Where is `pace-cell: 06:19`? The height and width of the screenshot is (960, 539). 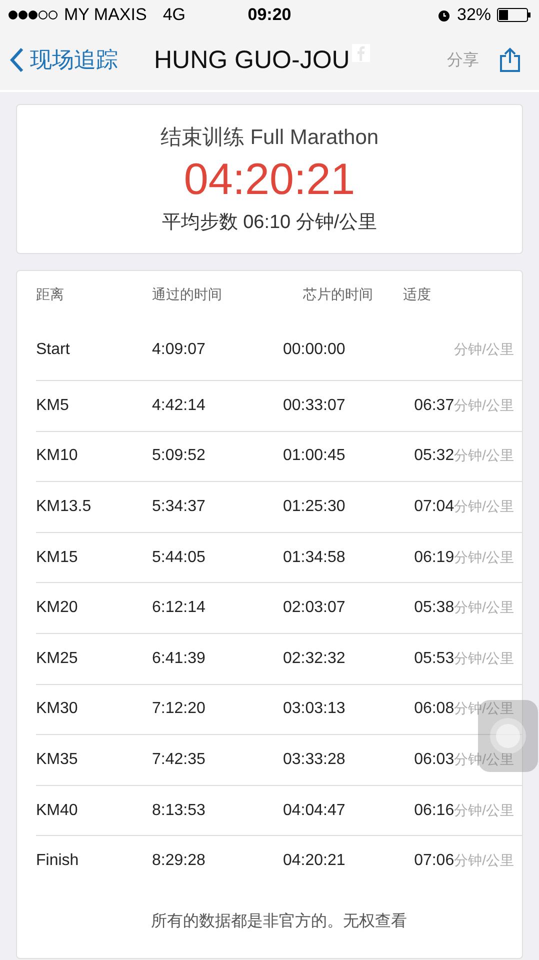
pace-cell: 06:19 is located at coordinates (434, 557).